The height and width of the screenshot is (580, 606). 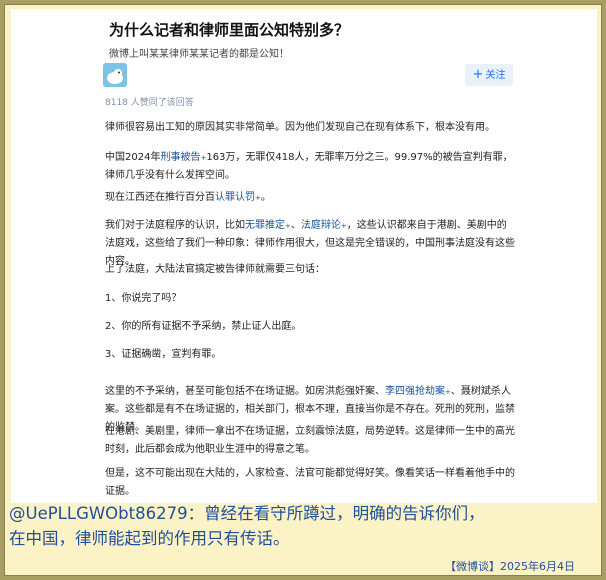 What do you see at coordinates (149, 538) in the screenshot?
I see `quote-line-2: 在中国，律师能起到的作用只有传话。` at bounding box center [149, 538].